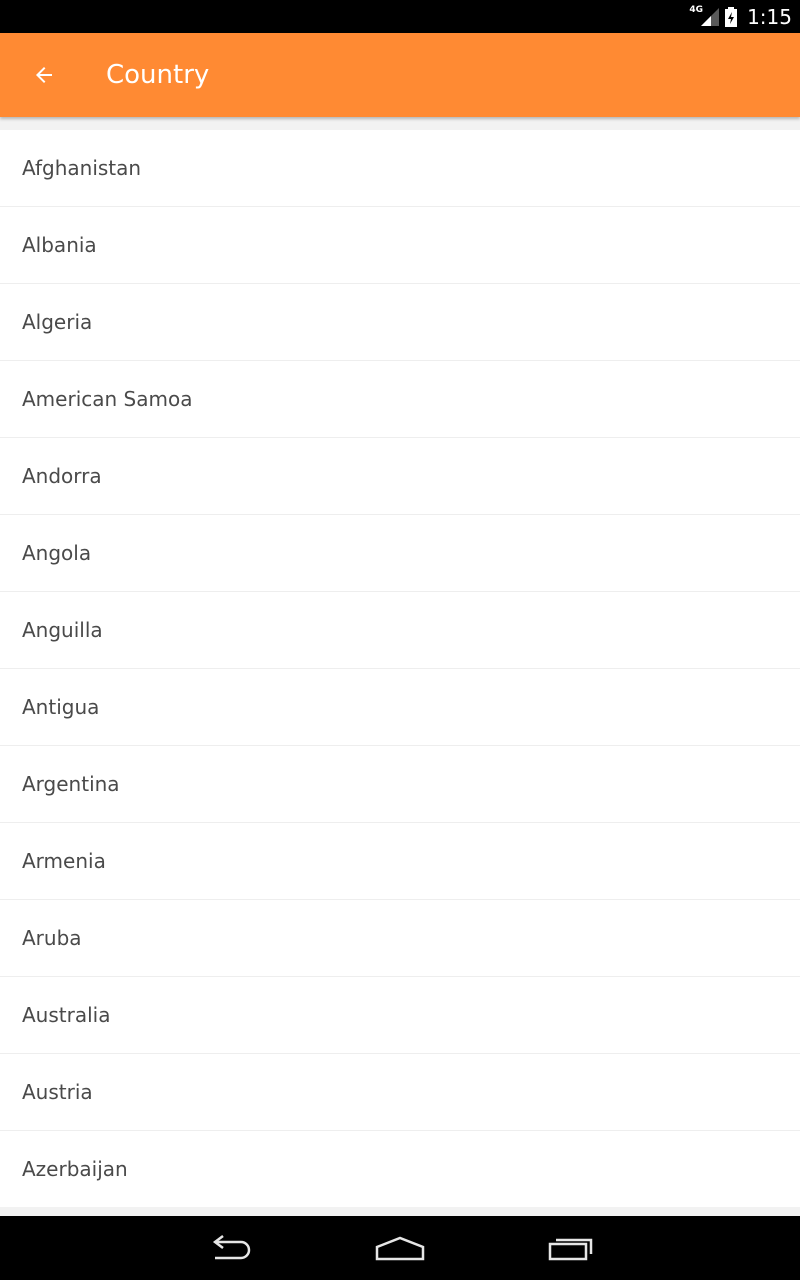  Describe the element at coordinates (400, 1015) in the screenshot. I see `country-list-item: Australia` at that location.